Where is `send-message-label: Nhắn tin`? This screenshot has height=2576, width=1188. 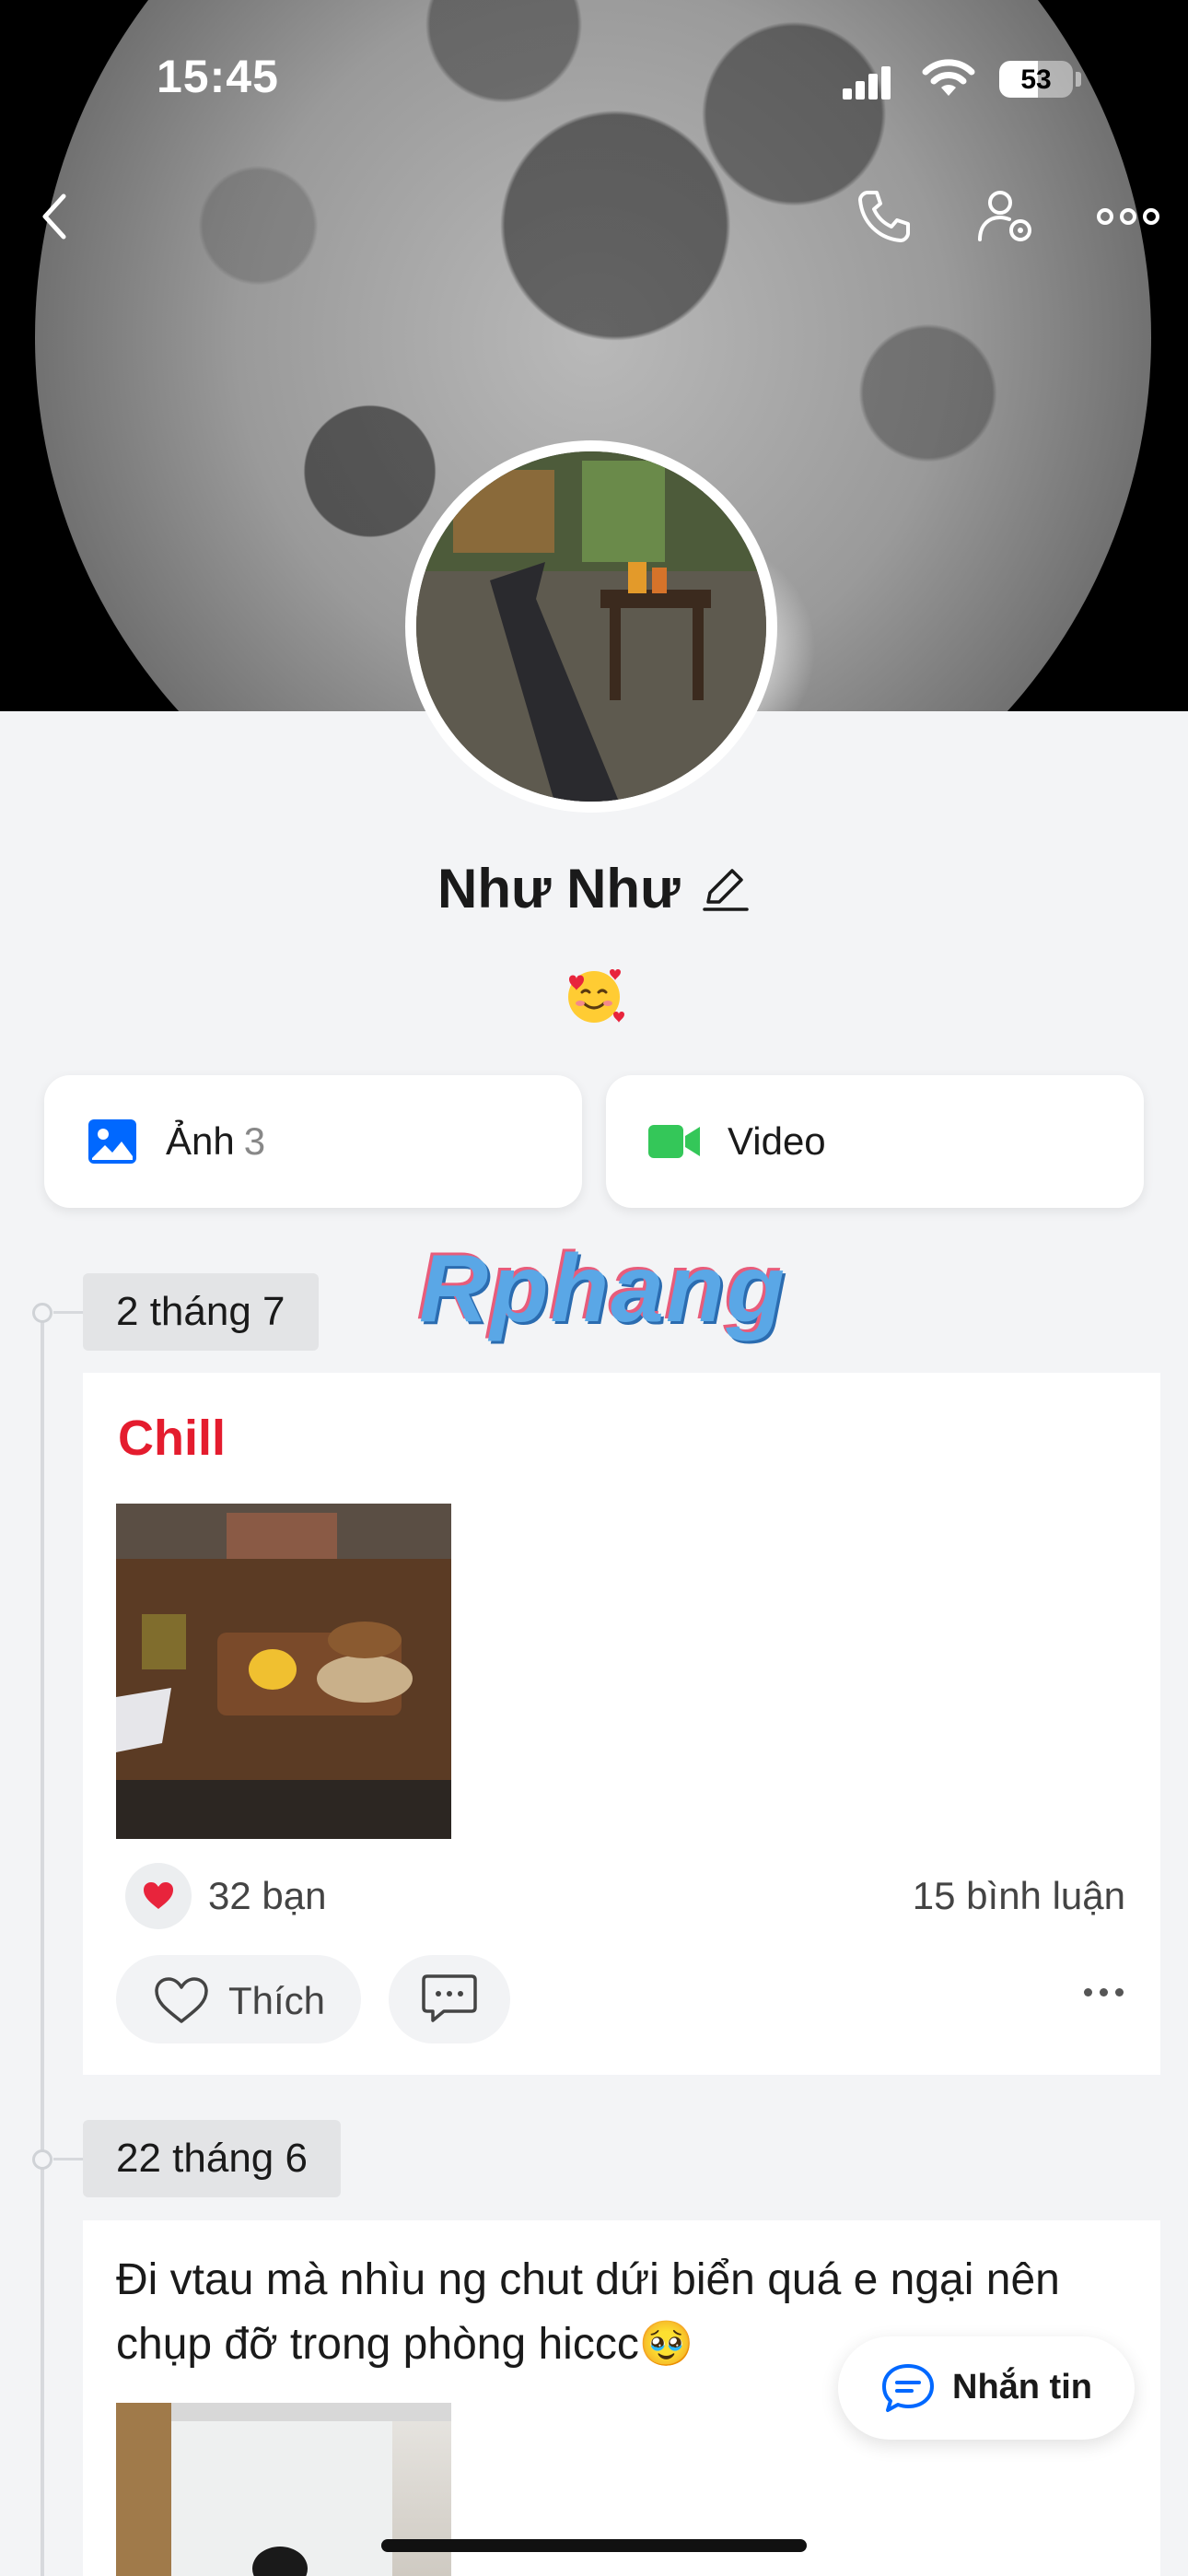 send-message-label: Nhắn tin is located at coordinates (1022, 2387).